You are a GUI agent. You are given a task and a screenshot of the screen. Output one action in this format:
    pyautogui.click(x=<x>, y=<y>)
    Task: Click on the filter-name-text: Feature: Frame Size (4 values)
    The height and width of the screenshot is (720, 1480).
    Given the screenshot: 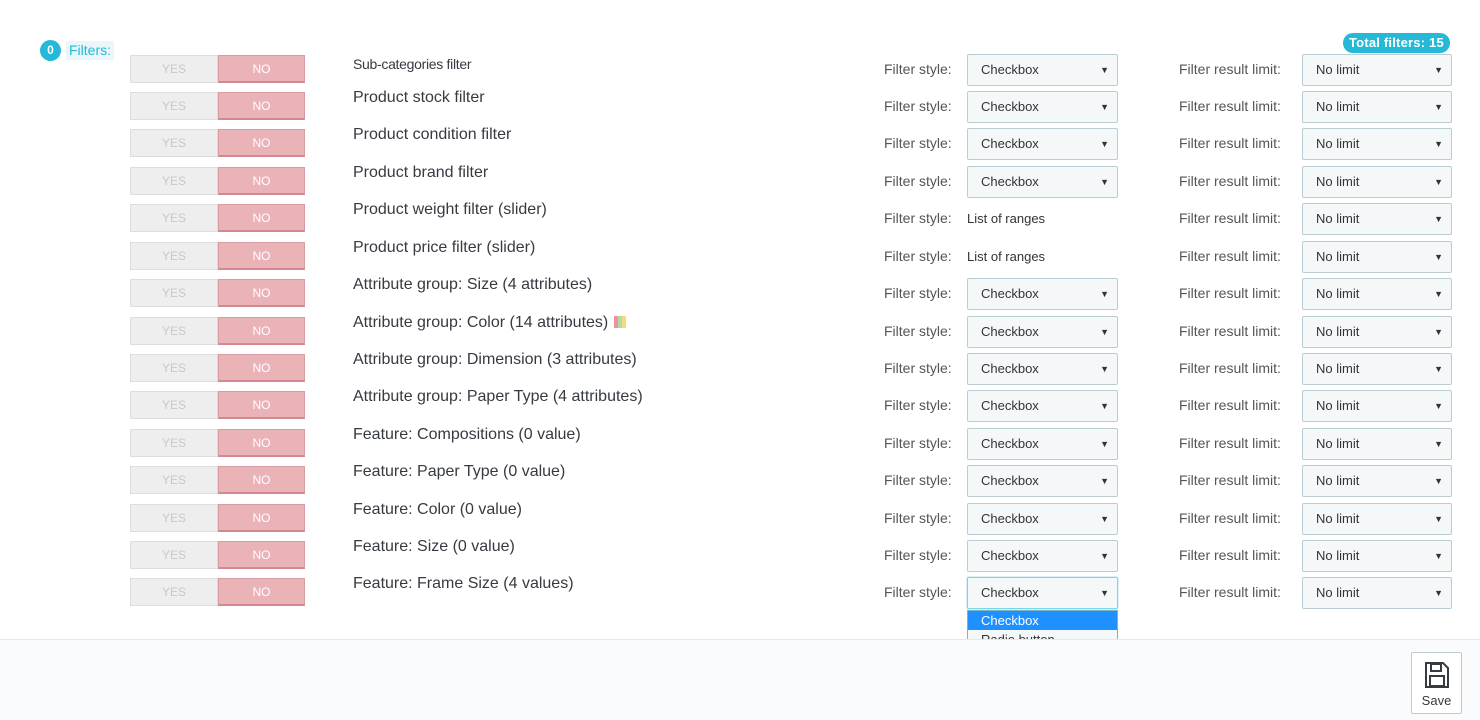 What is the action you would take?
    pyautogui.click(x=463, y=583)
    